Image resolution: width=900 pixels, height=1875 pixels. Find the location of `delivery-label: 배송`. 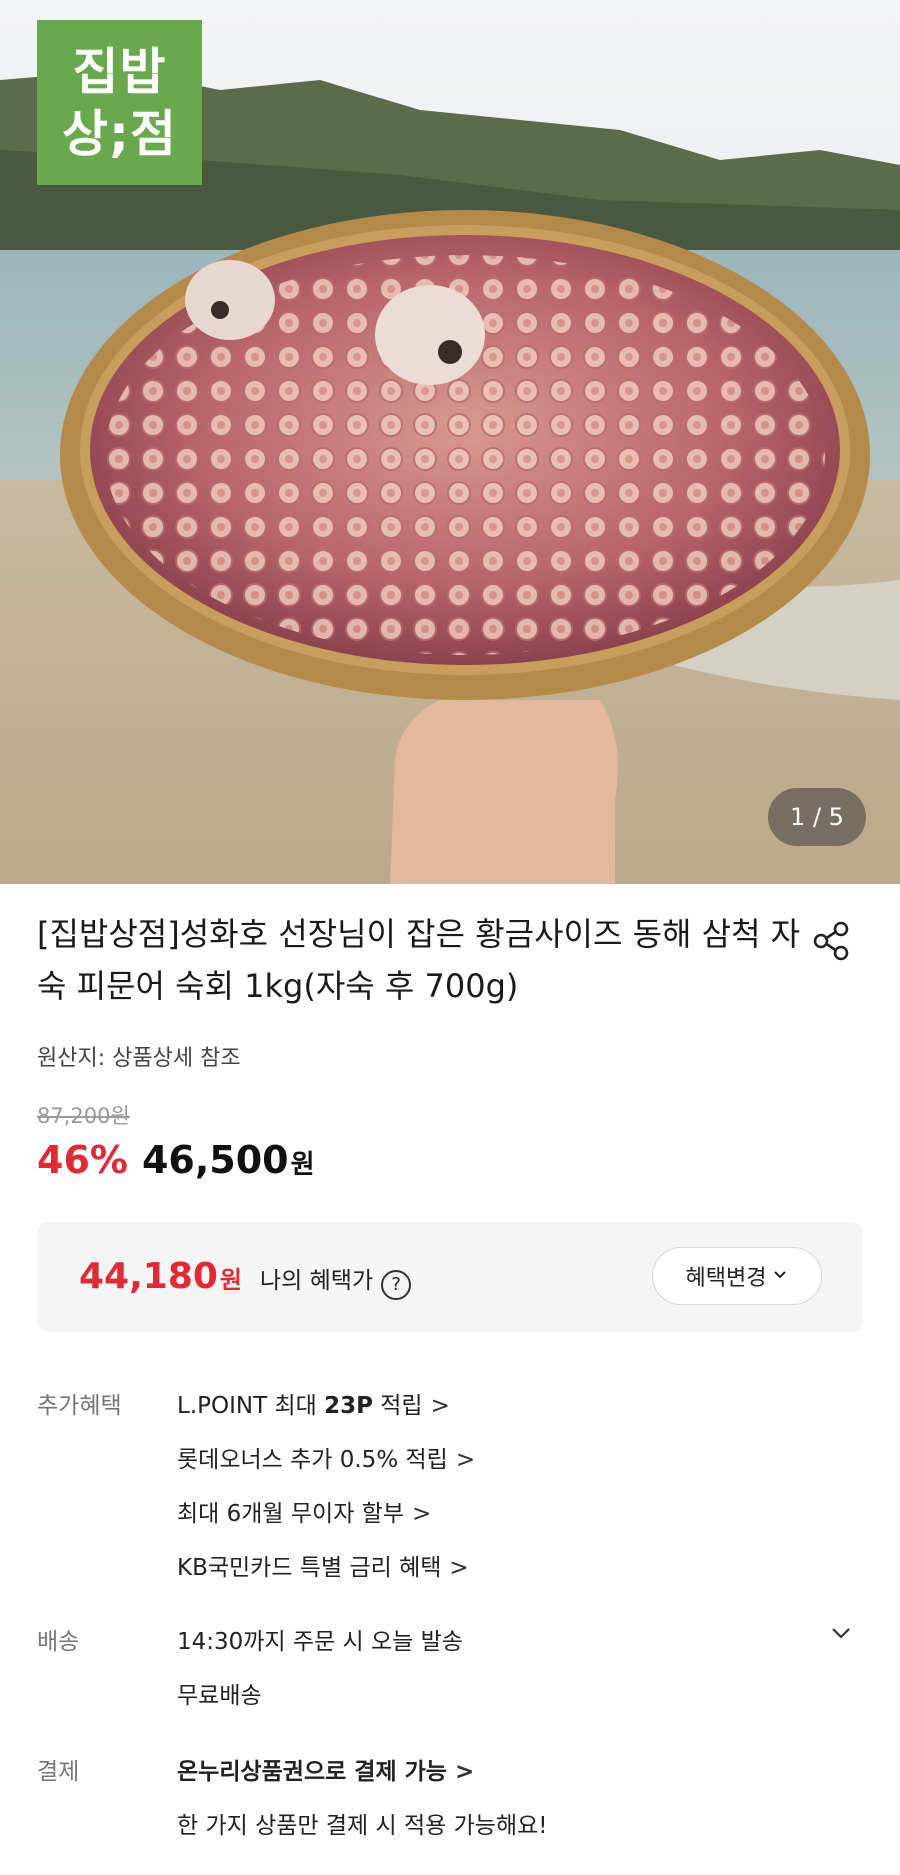

delivery-label: 배송 is located at coordinates (58, 1642).